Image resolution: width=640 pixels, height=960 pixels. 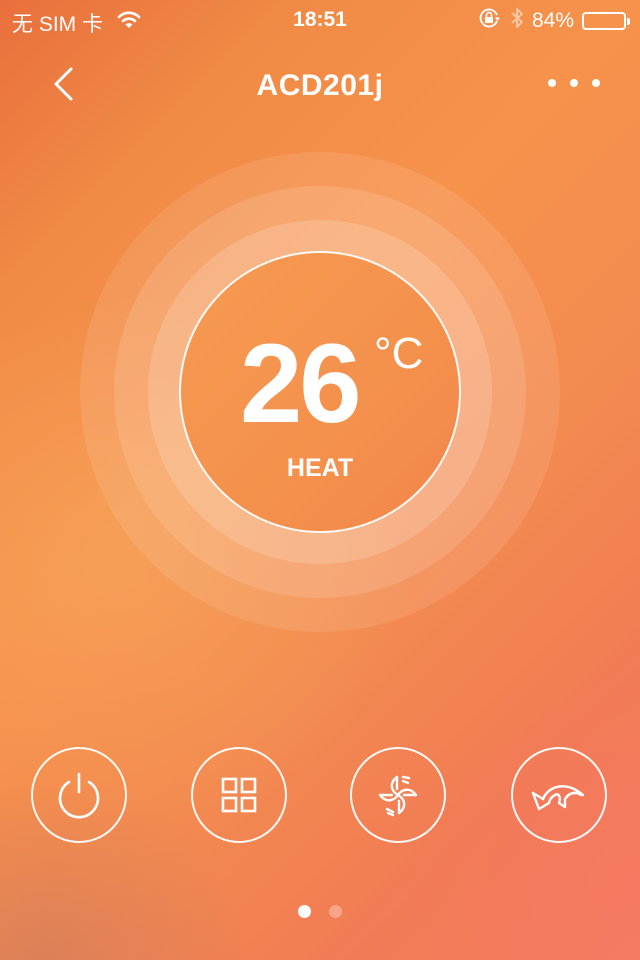 What do you see at coordinates (399, 353) in the screenshot?
I see `temperature-unit: °C` at bounding box center [399, 353].